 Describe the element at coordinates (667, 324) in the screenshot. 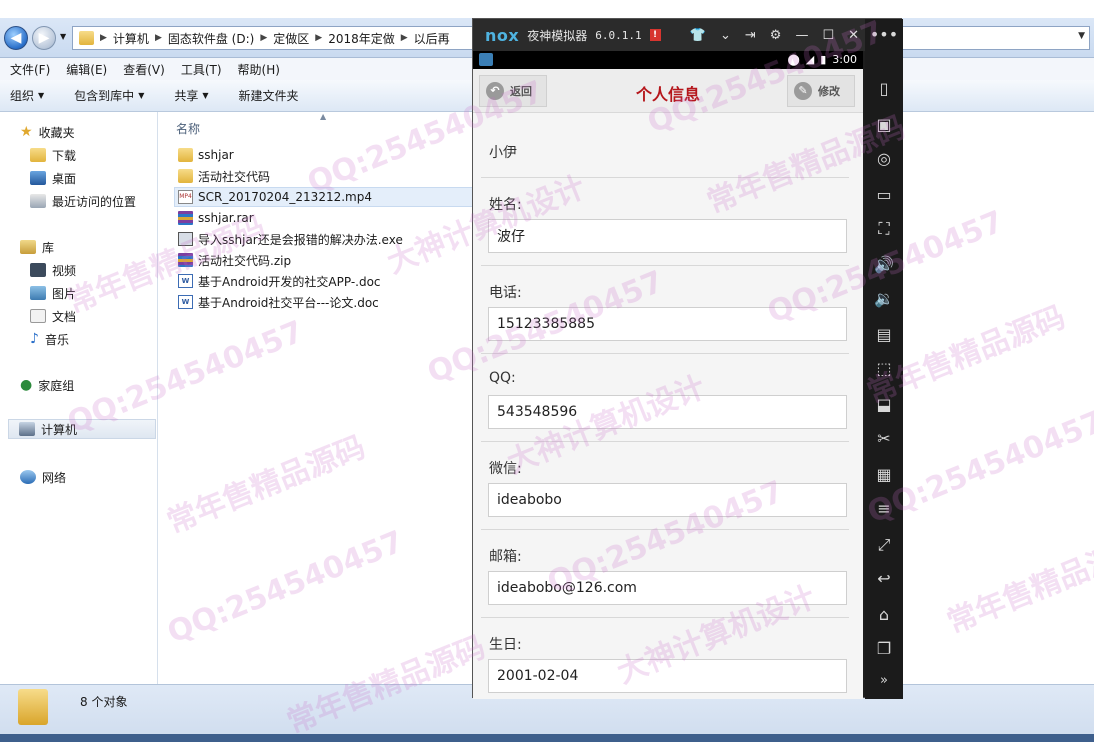

I see `phone-field: 15123385885` at that location.